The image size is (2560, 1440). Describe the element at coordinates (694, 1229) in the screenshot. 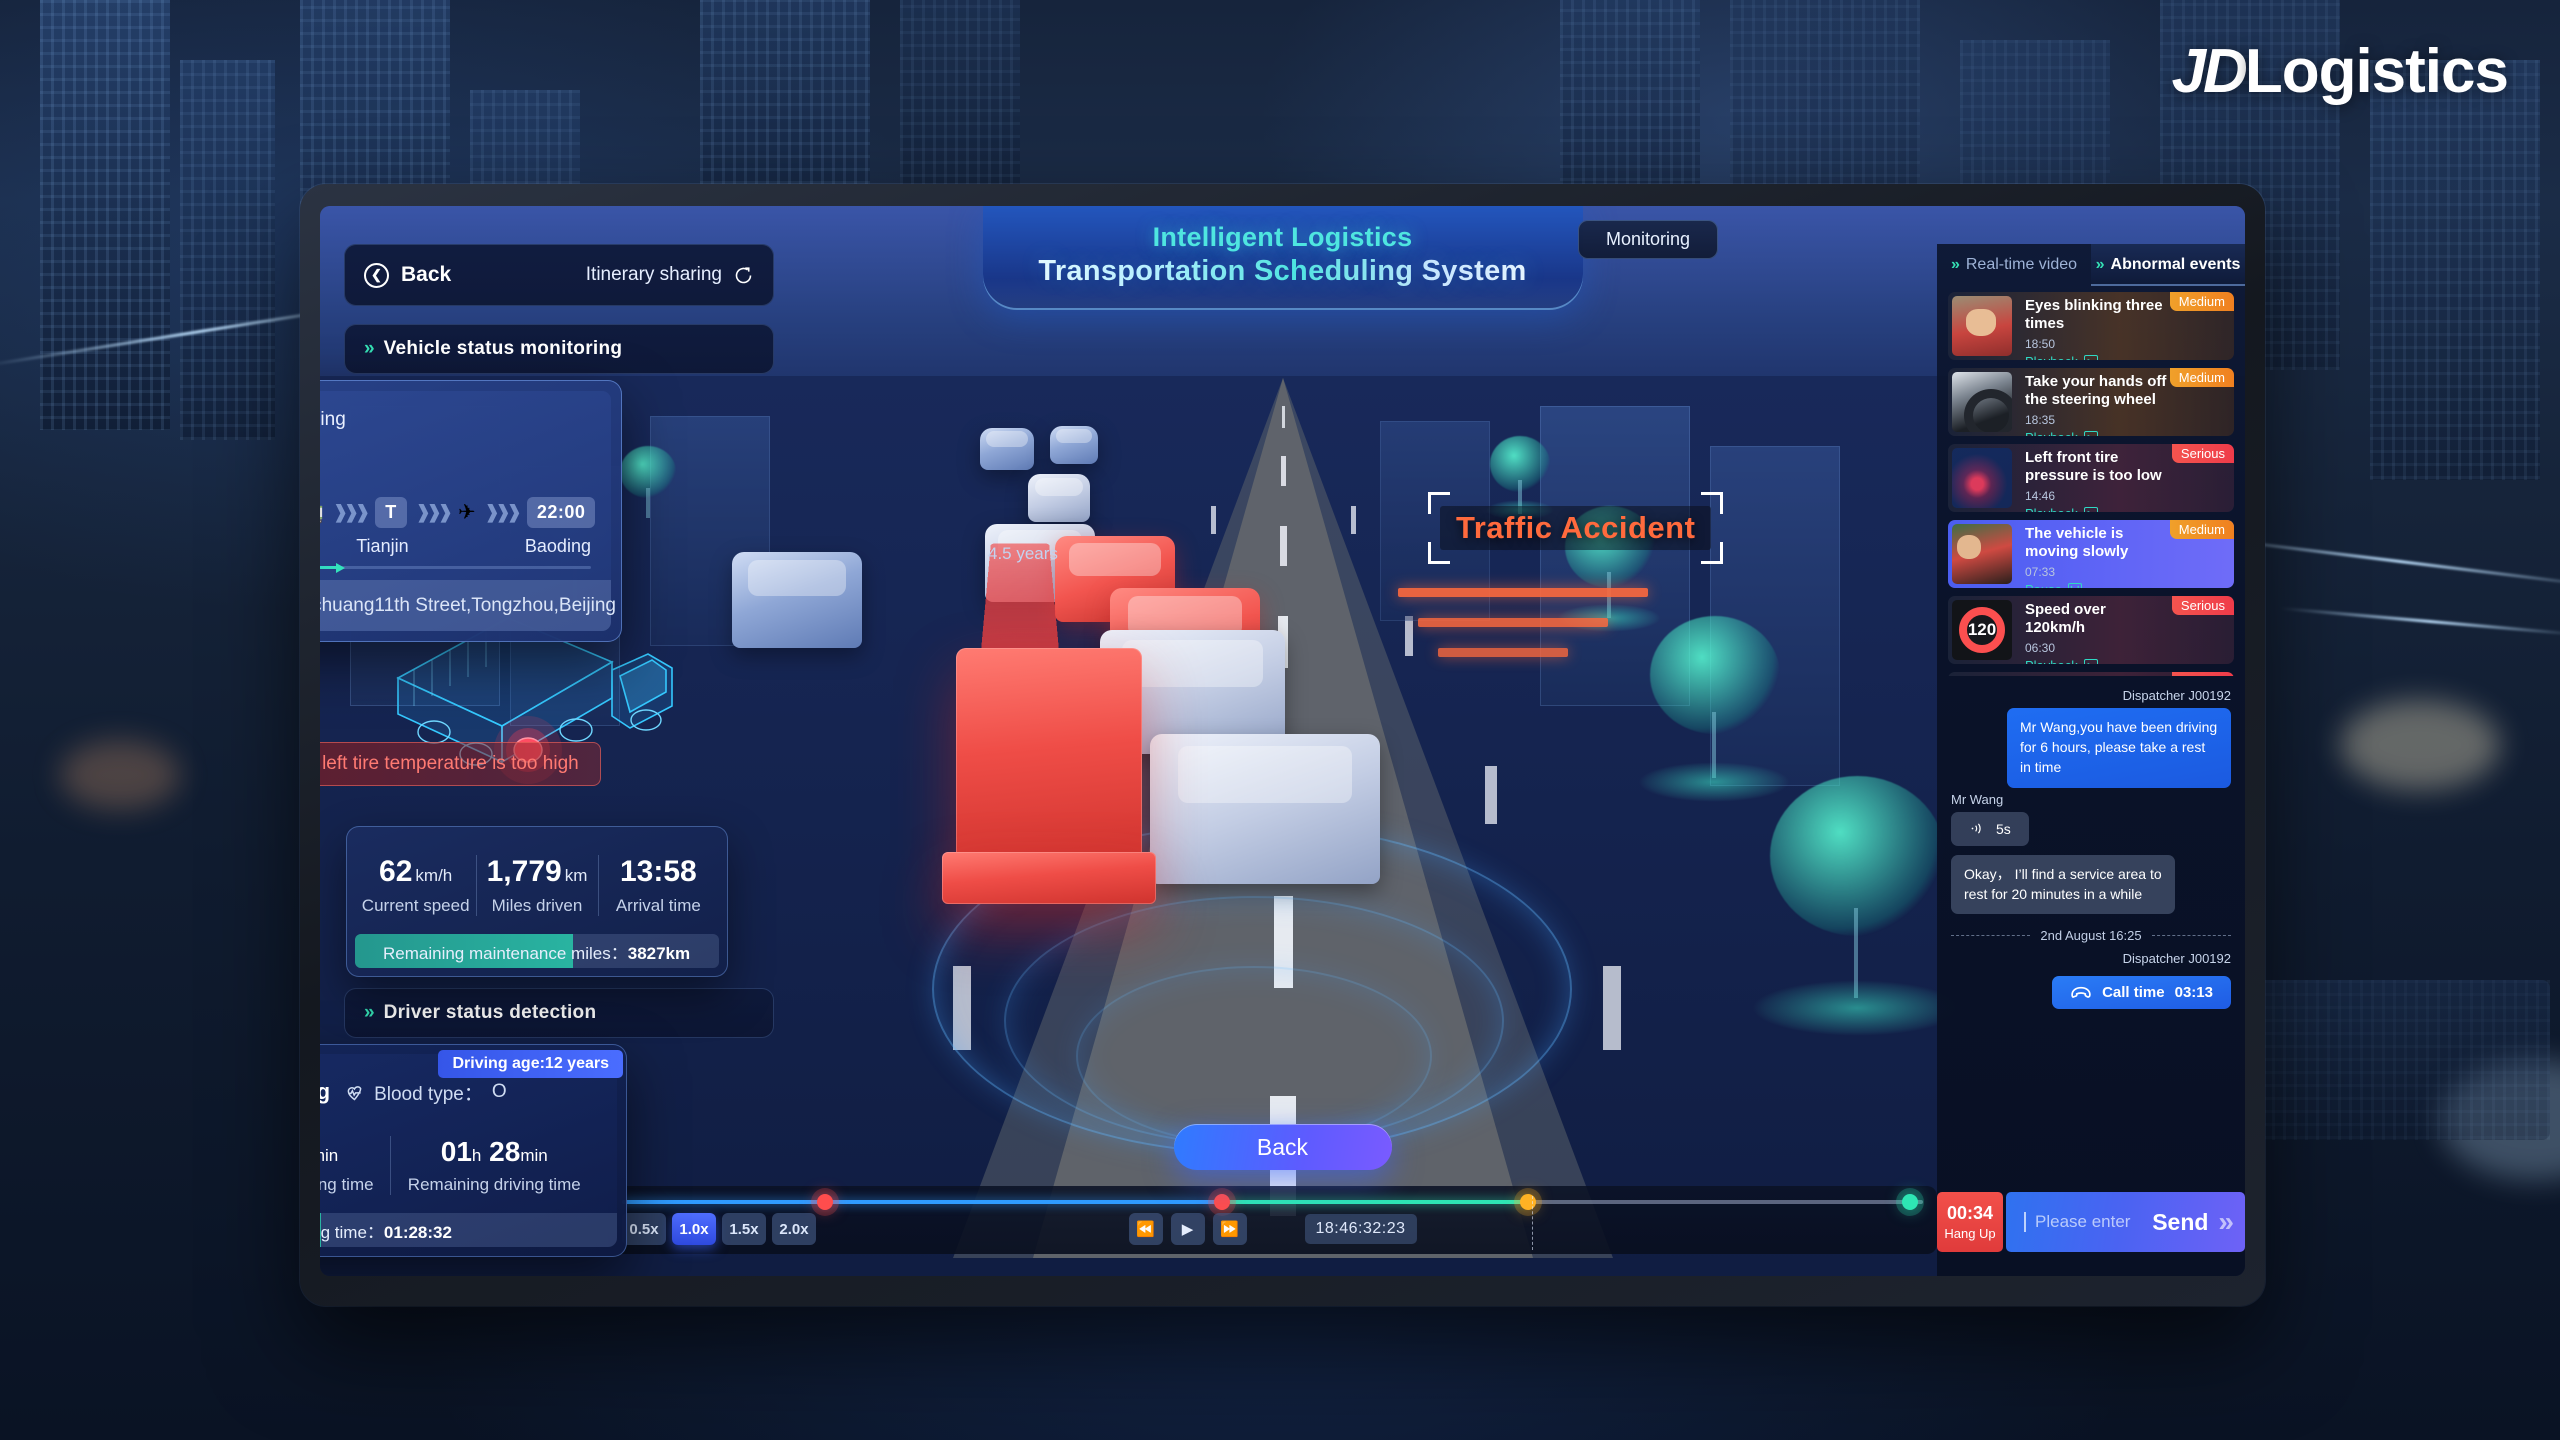

I see `speed-option-1.0x: 1.0x` at that location.